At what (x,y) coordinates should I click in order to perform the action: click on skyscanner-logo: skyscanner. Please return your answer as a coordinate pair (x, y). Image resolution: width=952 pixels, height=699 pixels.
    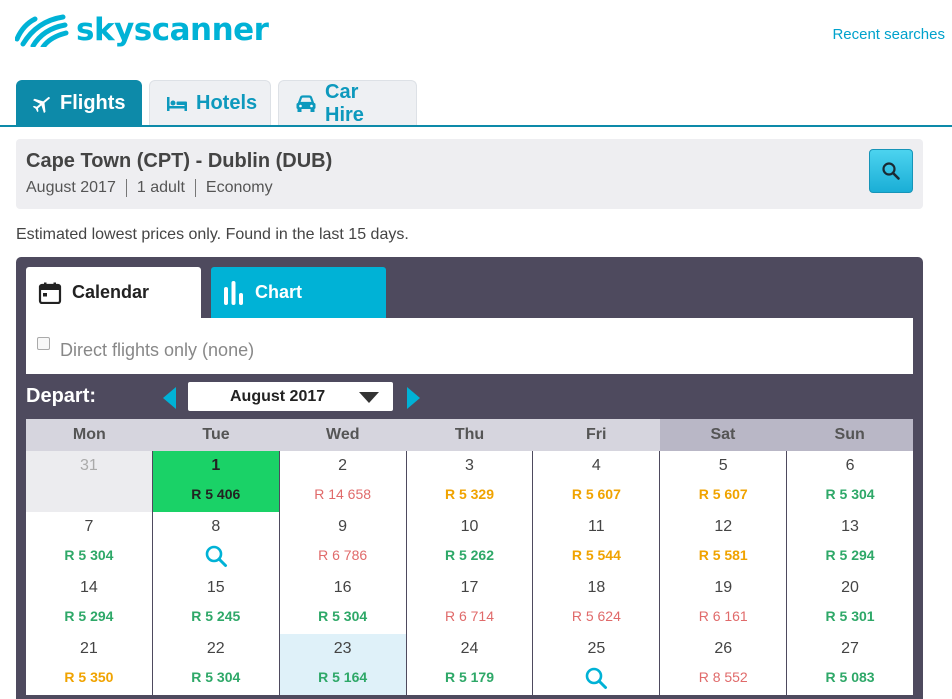
    Looking at the image, I should click on (142, 30).